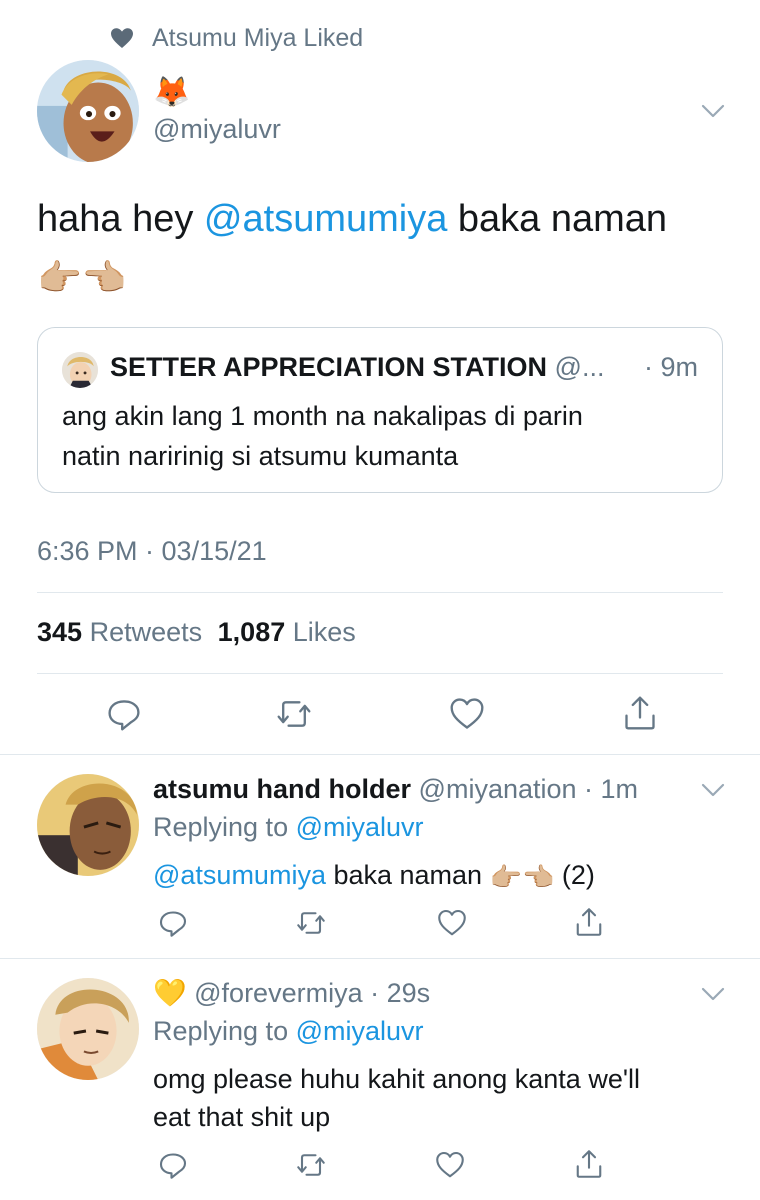 Image resolution: width=760 pixels, height=1200 pixels. I want to click on reply-text-line: omg please huhu kahit anong kanta we'll, so click(396, 1079).